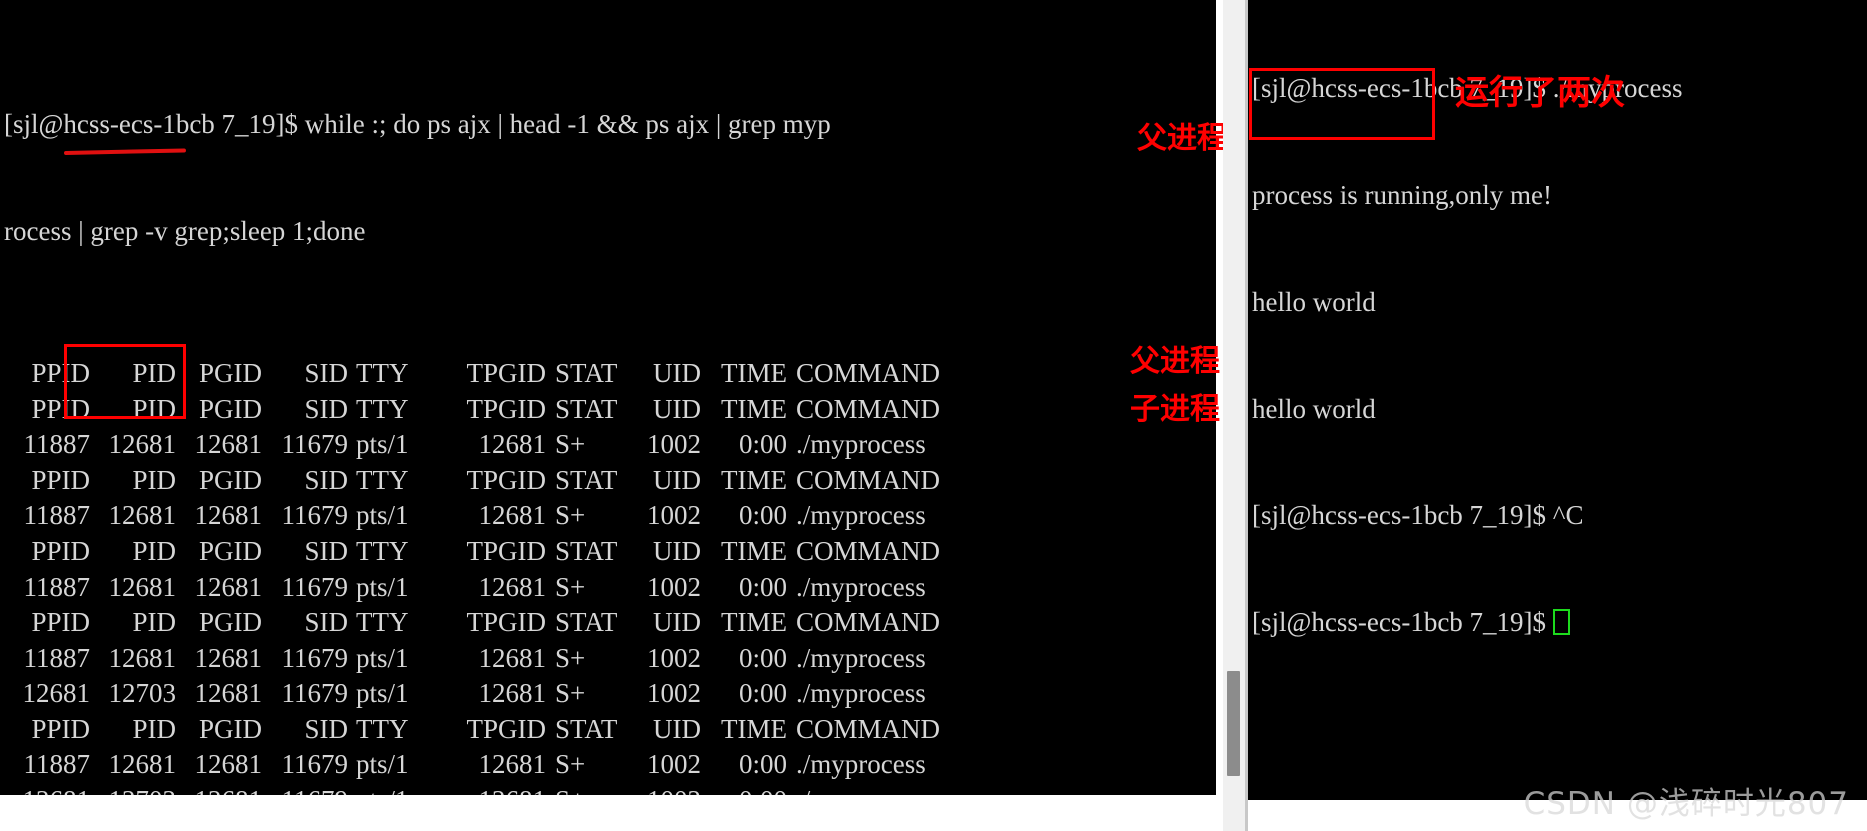 The height and width of the screenshot is (831, 1867). Describe the element at coordinates (1561, 622) in the screenshot. I see `terminal-cursor` at that location.